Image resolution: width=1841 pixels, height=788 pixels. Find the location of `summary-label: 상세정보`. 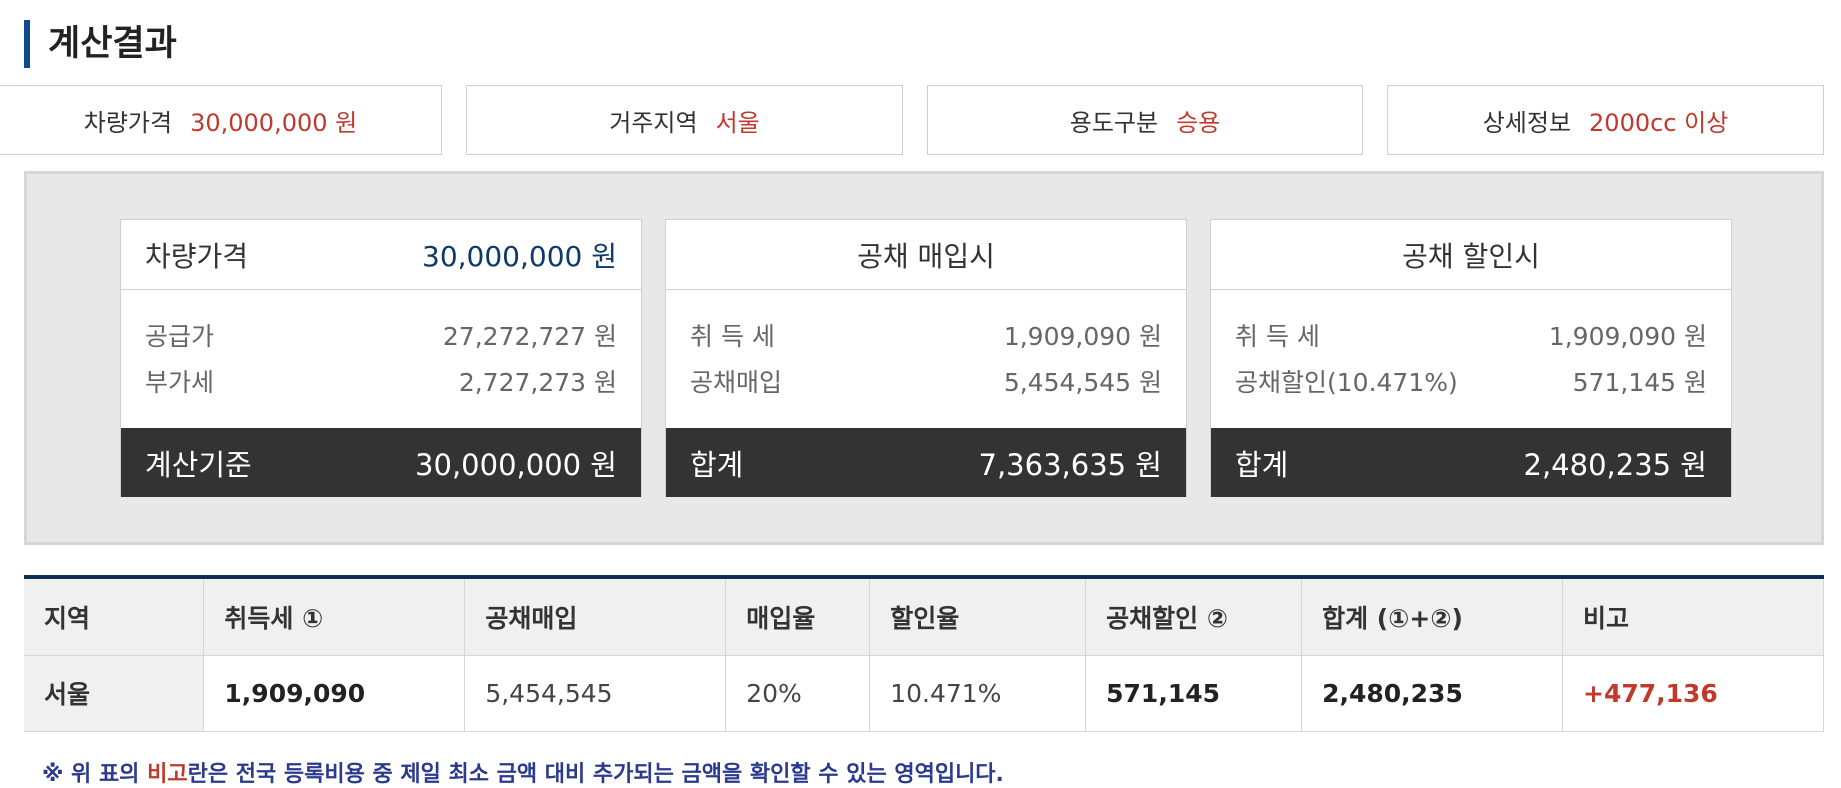

summary-label: 상세정보 is located at coordinates (1527, 122).